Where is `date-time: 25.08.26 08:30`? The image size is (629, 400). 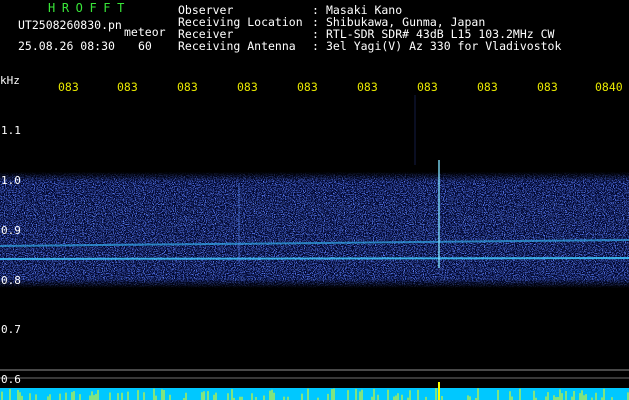
date-time: 25.08.26 08:30 is located at coordinates (66, 46).